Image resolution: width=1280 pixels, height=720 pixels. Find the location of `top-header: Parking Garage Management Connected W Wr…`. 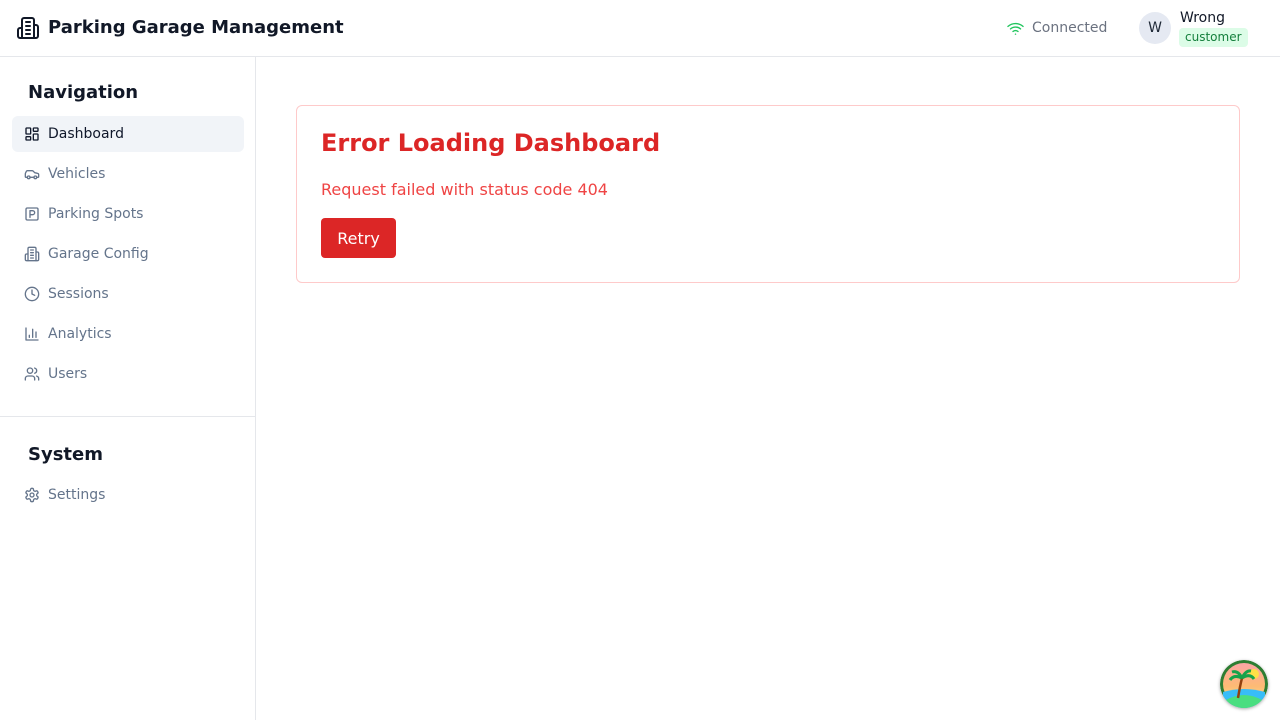

top-header: Parking Garage Management Connected W Wr… is located at coordinates (640, 28).